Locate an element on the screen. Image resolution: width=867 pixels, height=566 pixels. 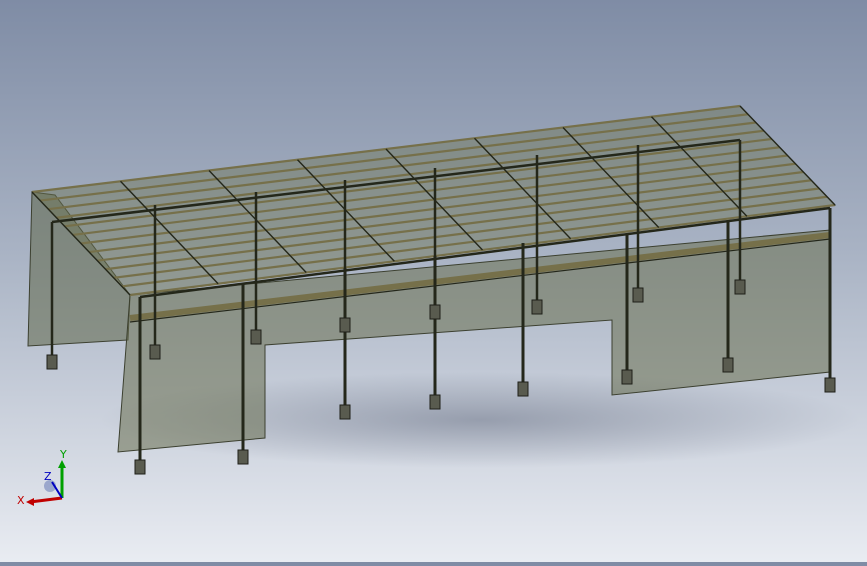
x-axis-icon is located at coordinates (46, 500).